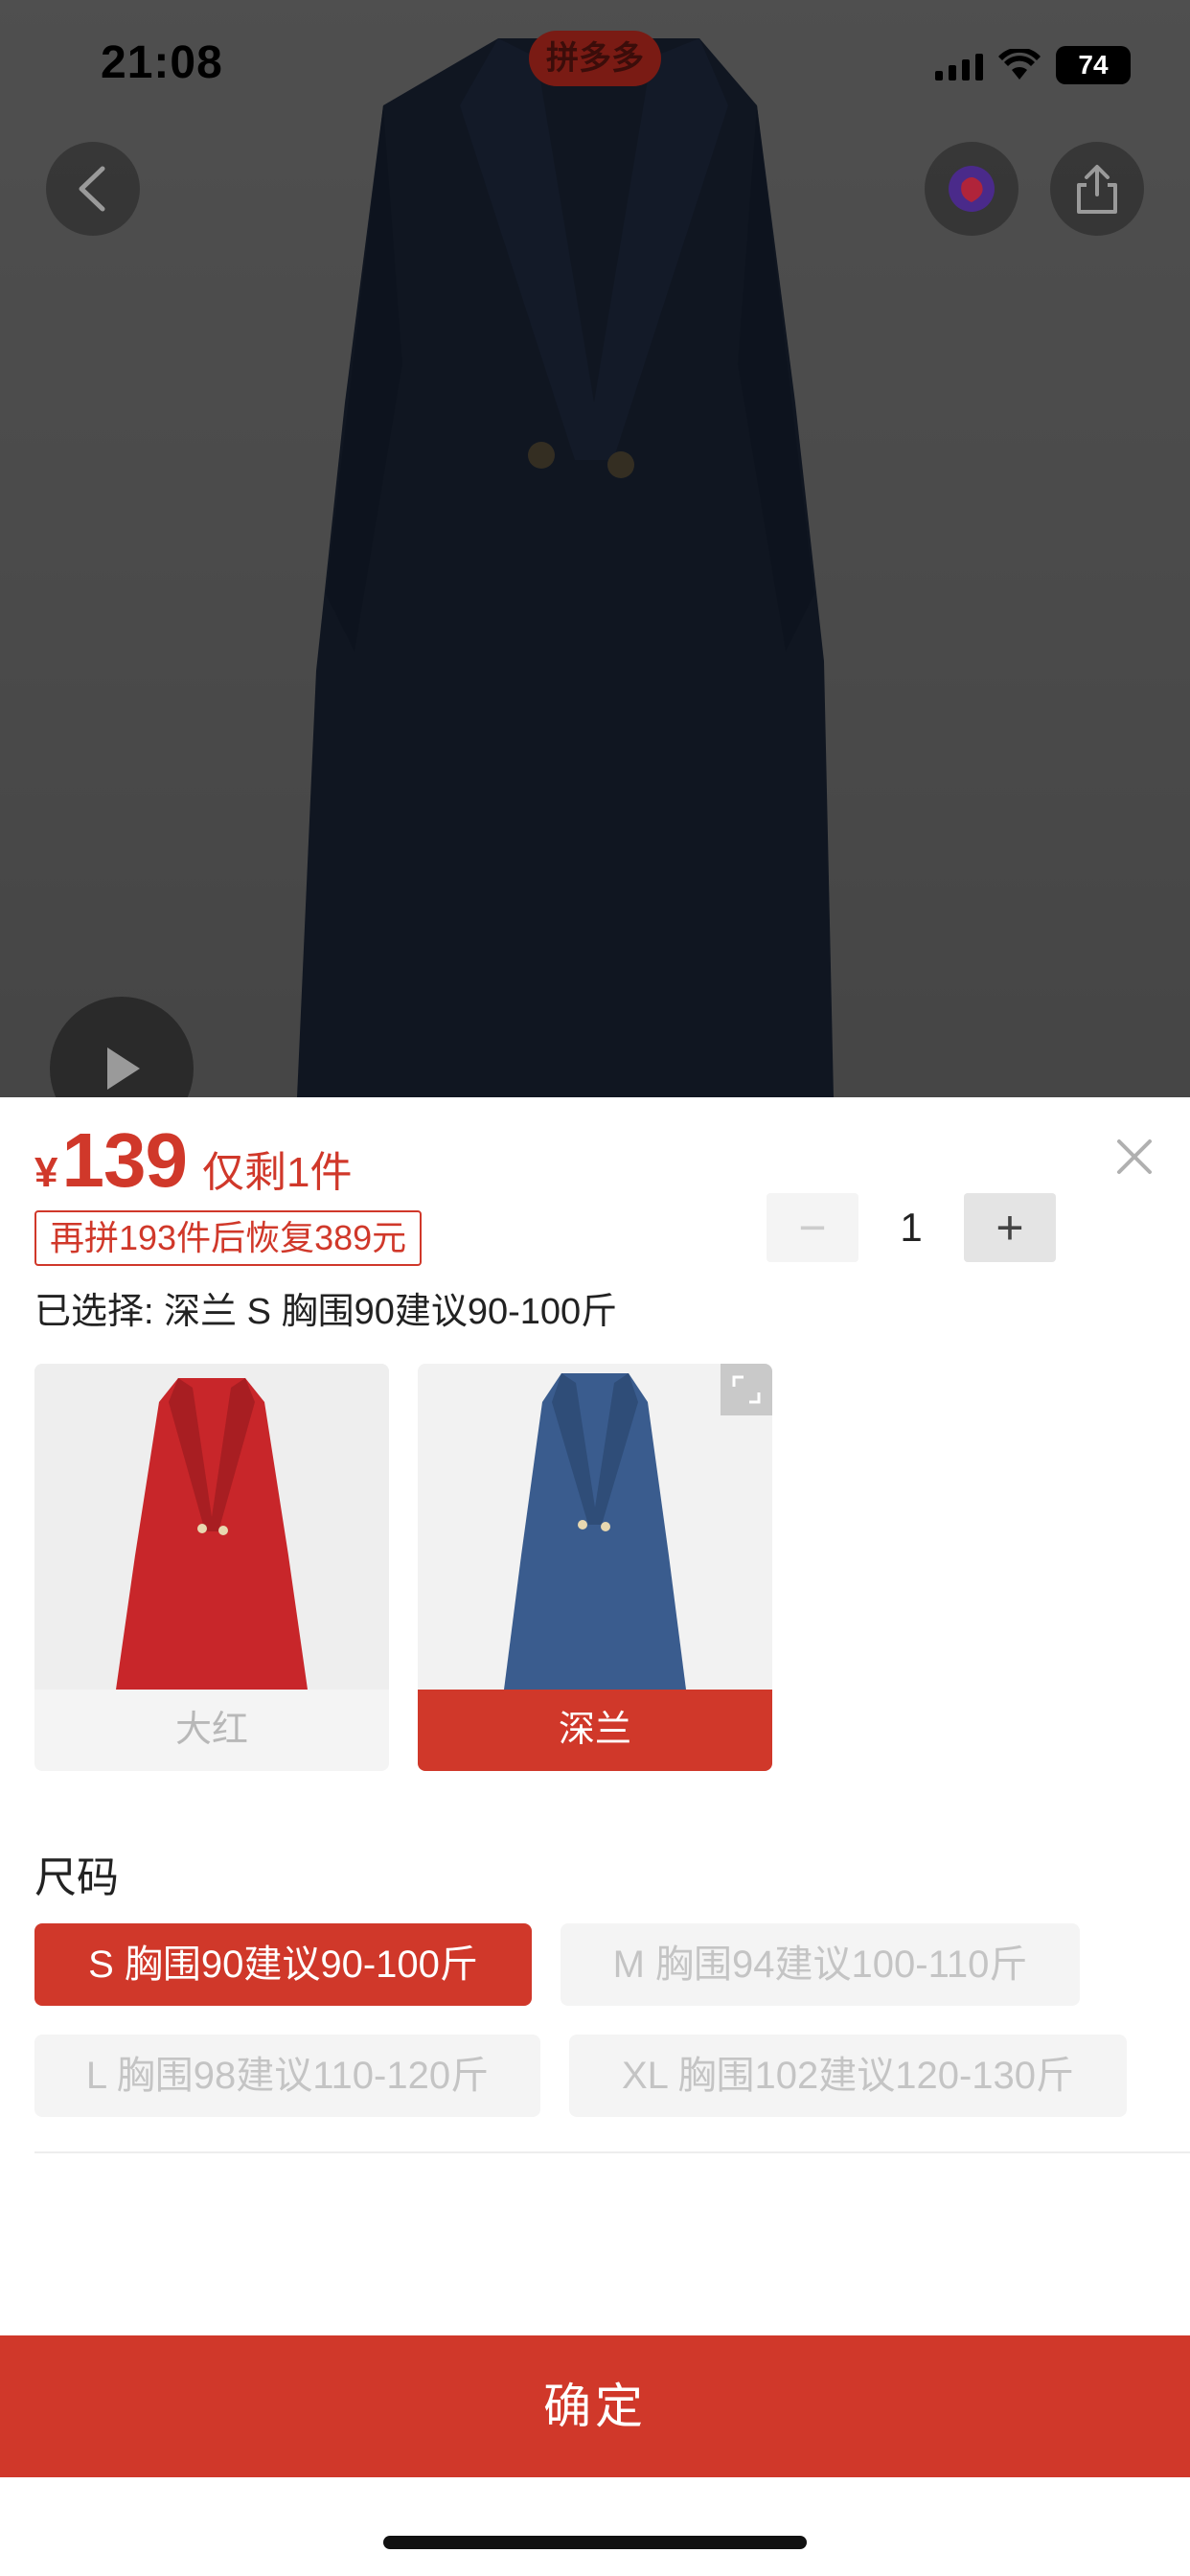  I want to click on confirm-button: 确定, so click(595, 2406).